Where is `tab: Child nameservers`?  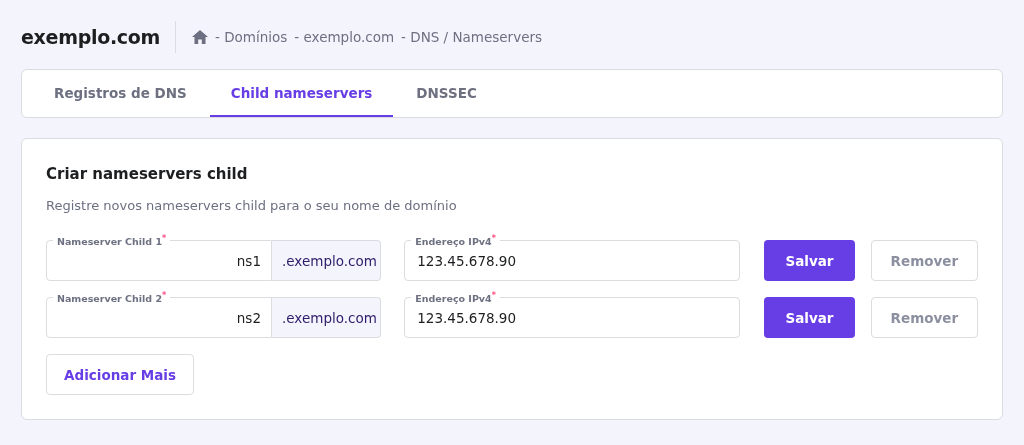
tab: Child nameservers is located at coordinates (301, 93).